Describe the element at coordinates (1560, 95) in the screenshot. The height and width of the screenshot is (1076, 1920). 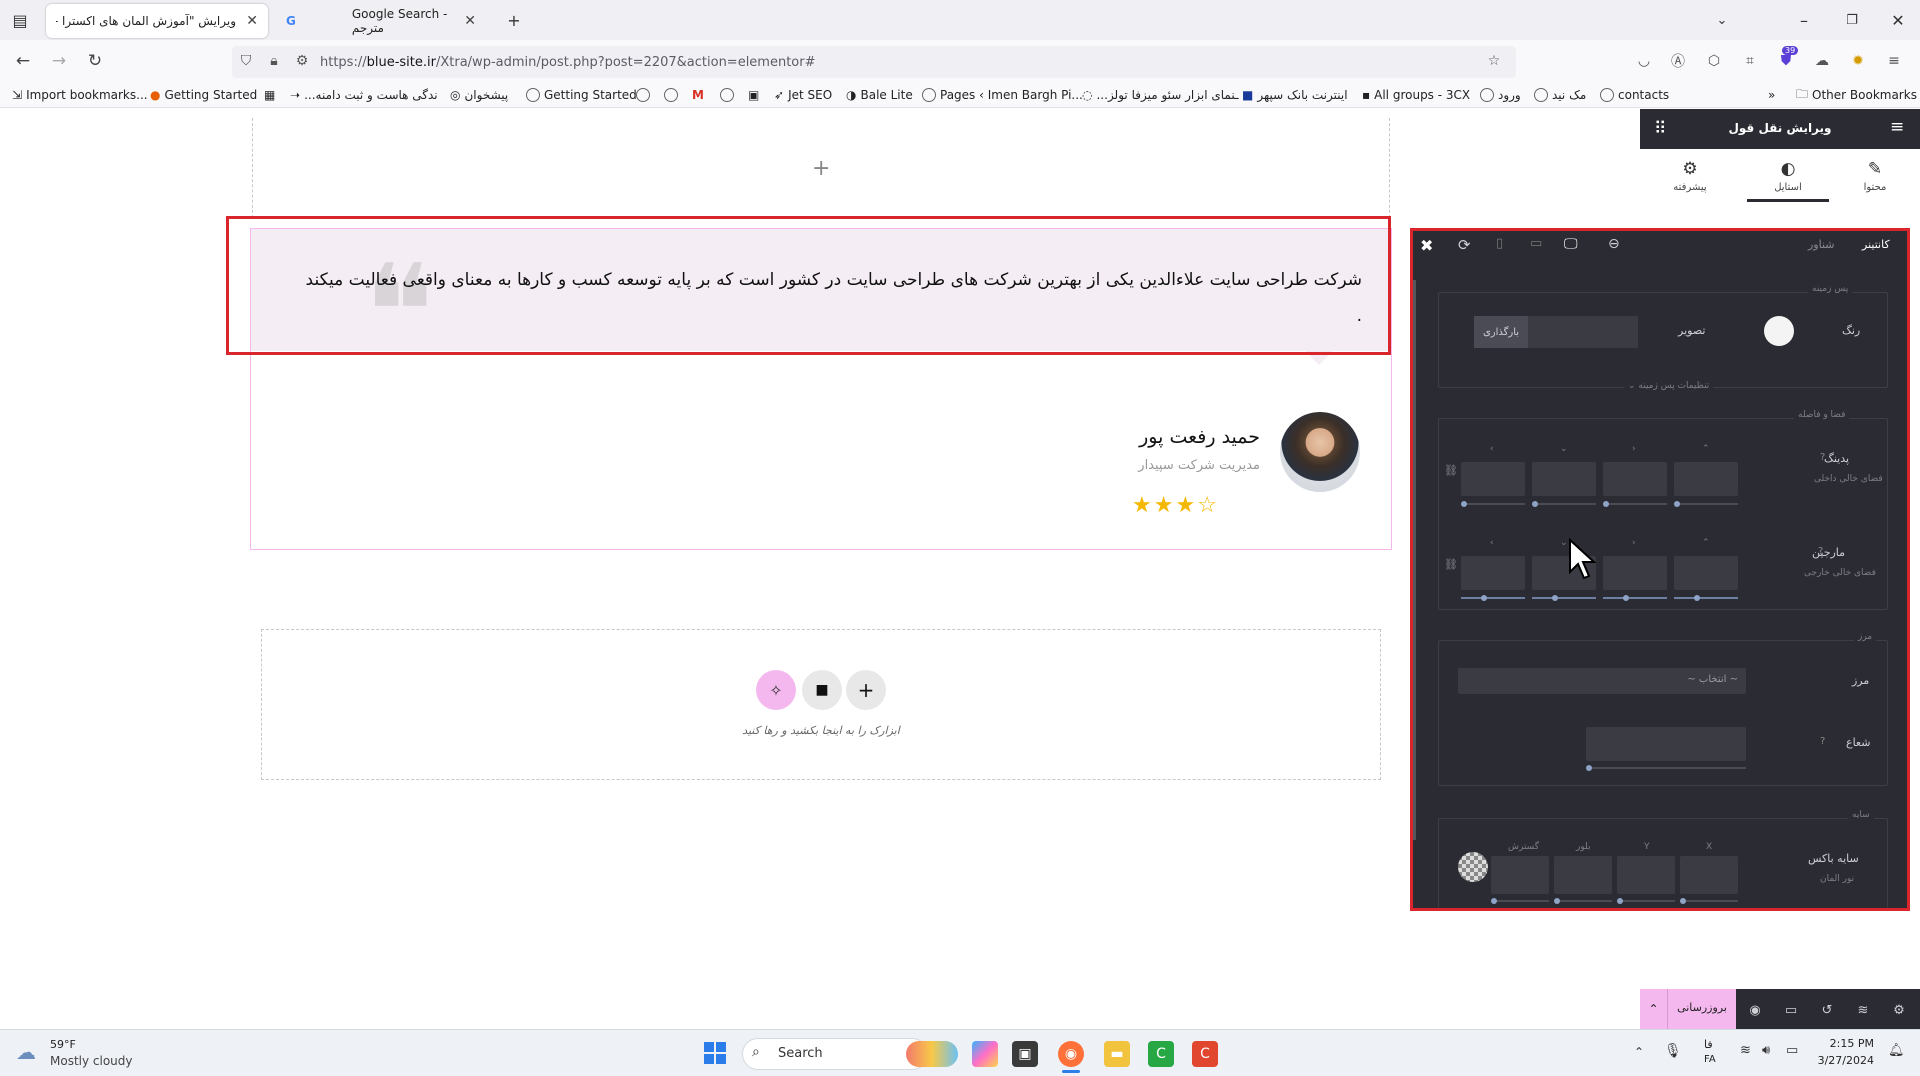
I see `bookmark-item: مک نید` at that location.